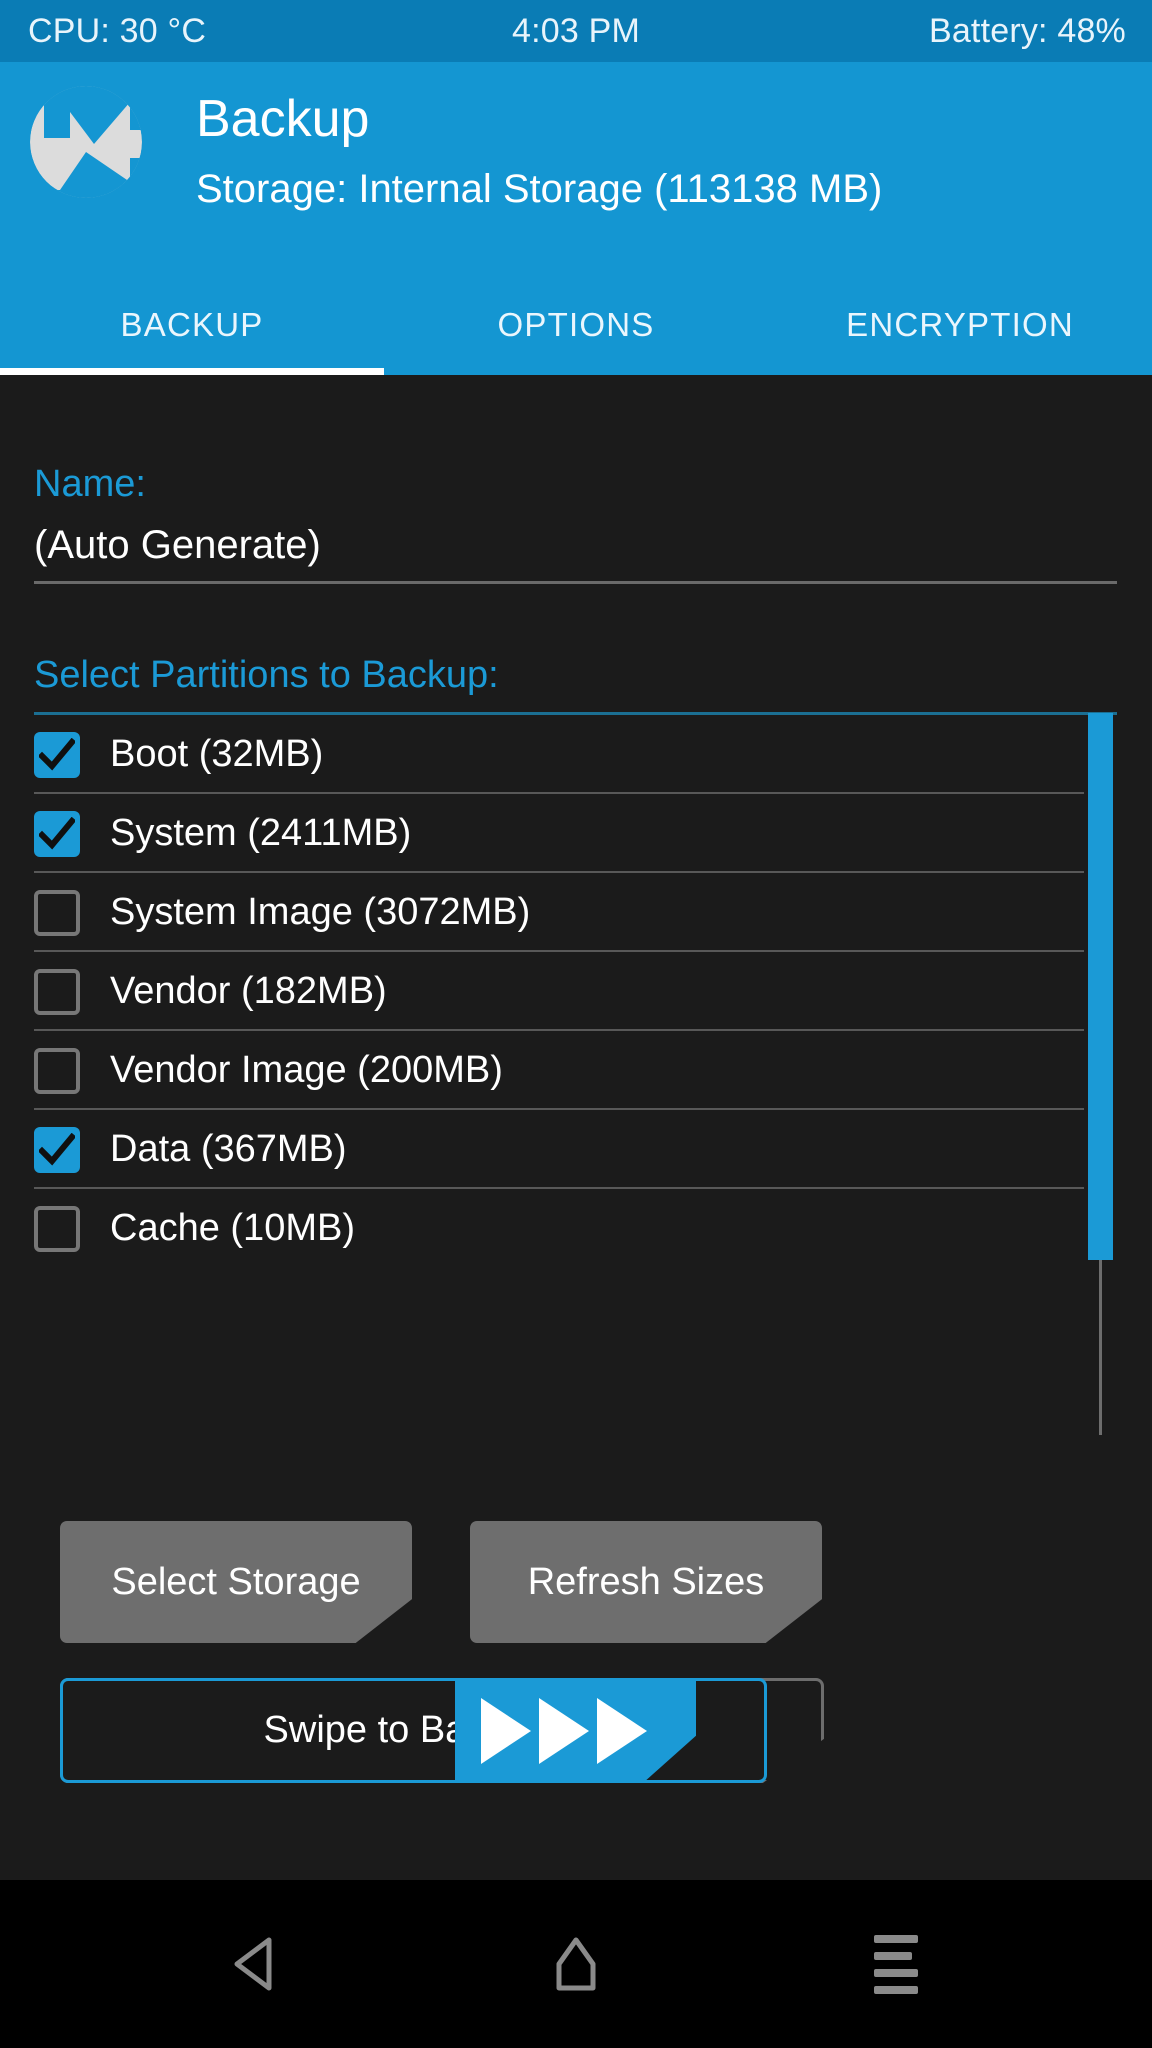 This screenshot has height=2048, width=1152. Describe the element at coordinates (266, 675) in the screenshot. I see `partitions-label: Select Partitions to Backup:` at that location.